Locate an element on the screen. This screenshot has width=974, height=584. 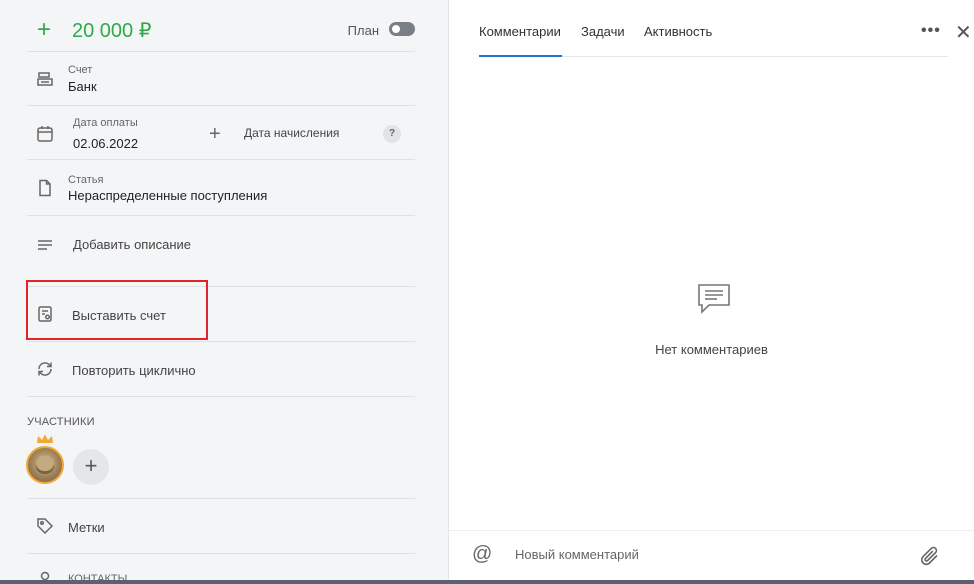
mention-icon: @ is located at coordinates (482, 554).